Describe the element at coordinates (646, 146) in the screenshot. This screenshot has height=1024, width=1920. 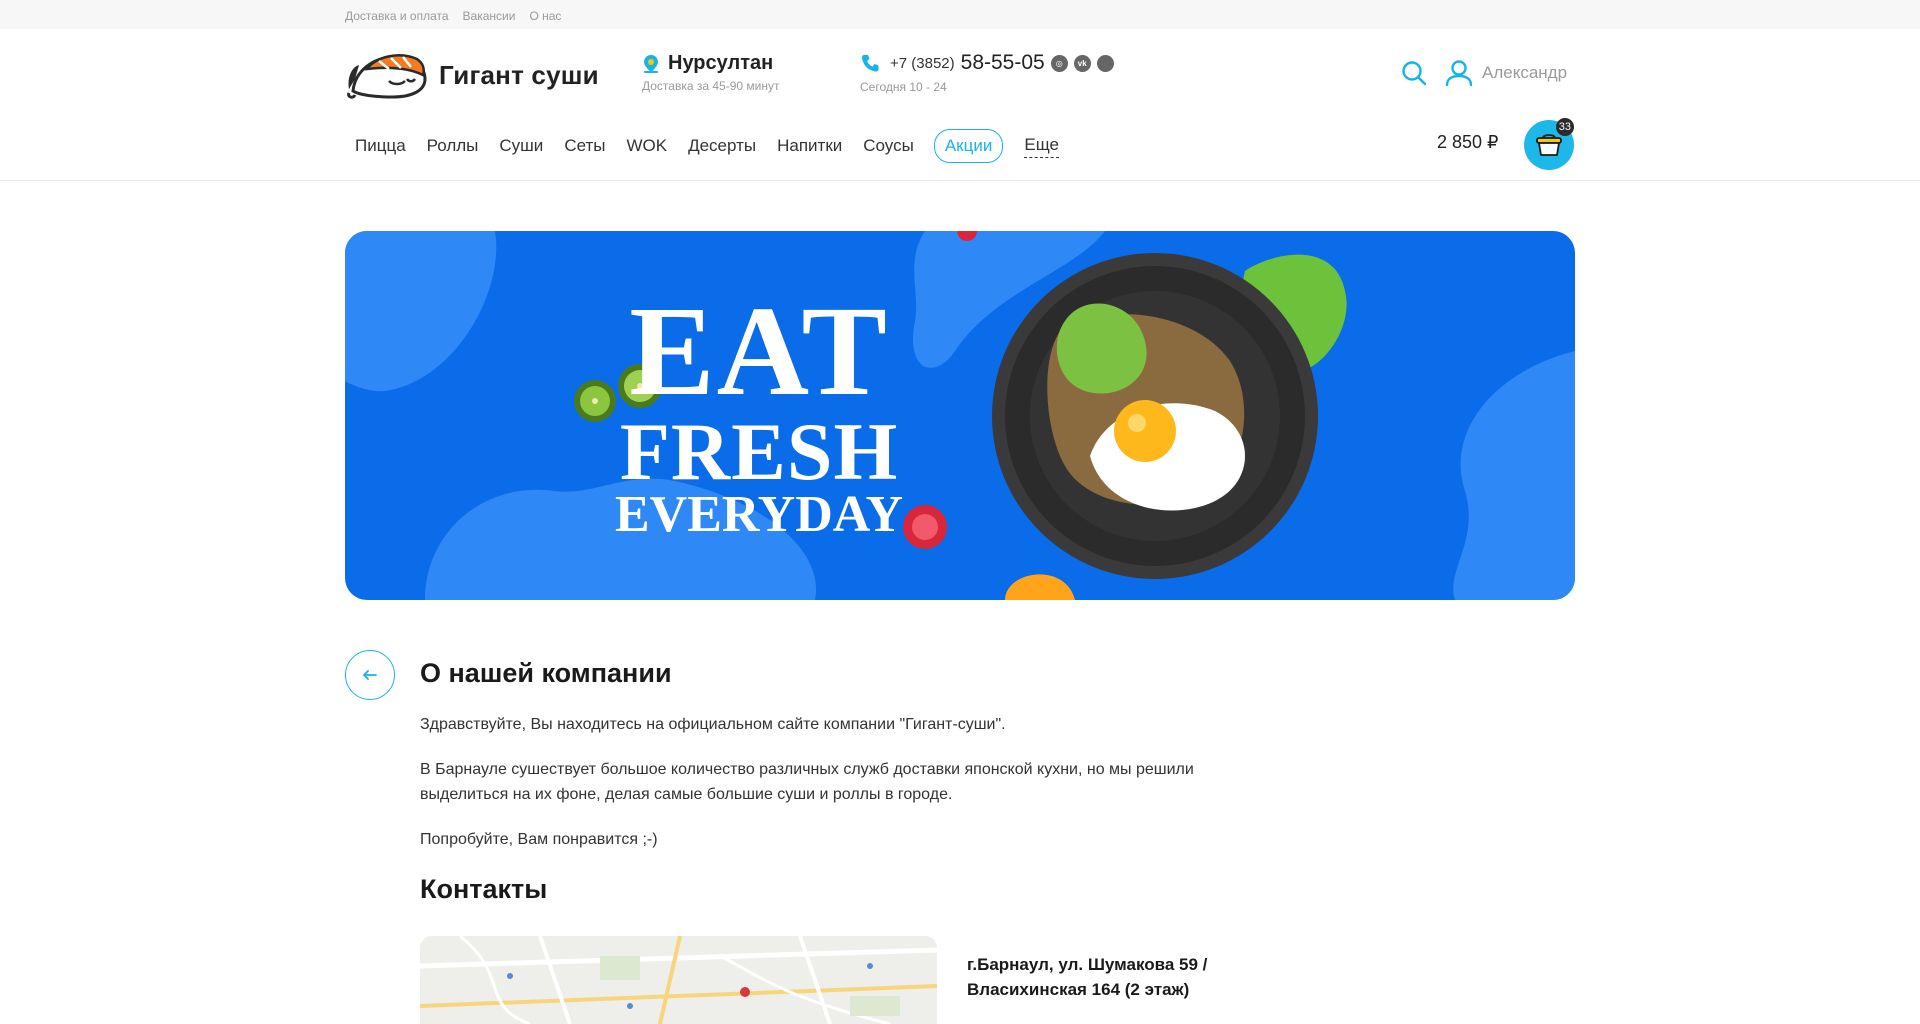
I see `nav-item-wok: WOK` at that location.